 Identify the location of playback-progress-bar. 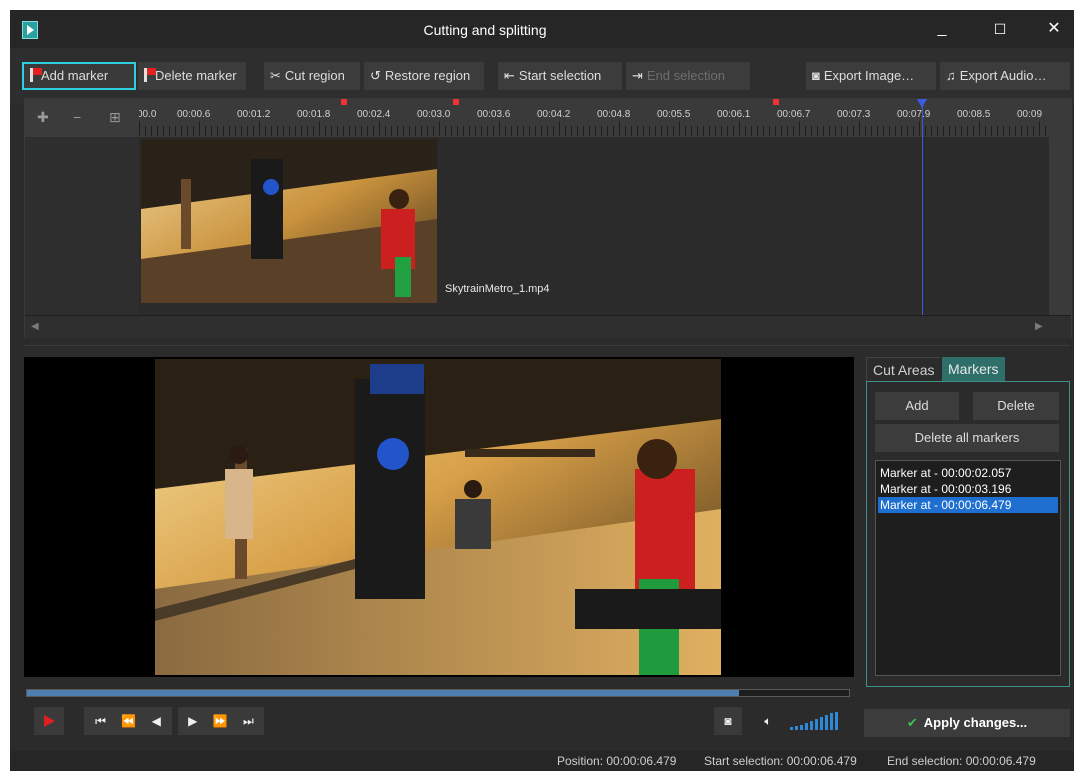
(438, 693).